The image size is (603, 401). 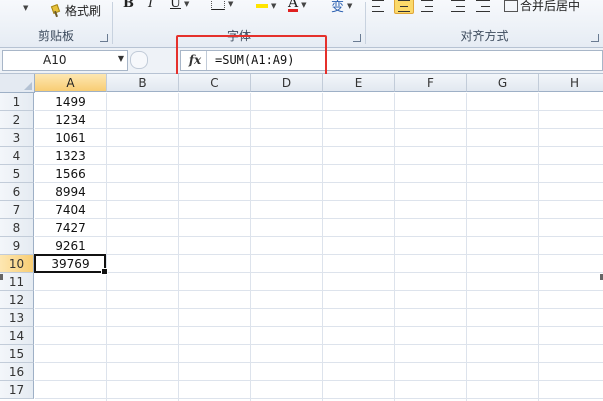 What do you see at coordinates (431, 83) in the screenshot?
I see `column-header-f: F` at bounding box center [431, 83].